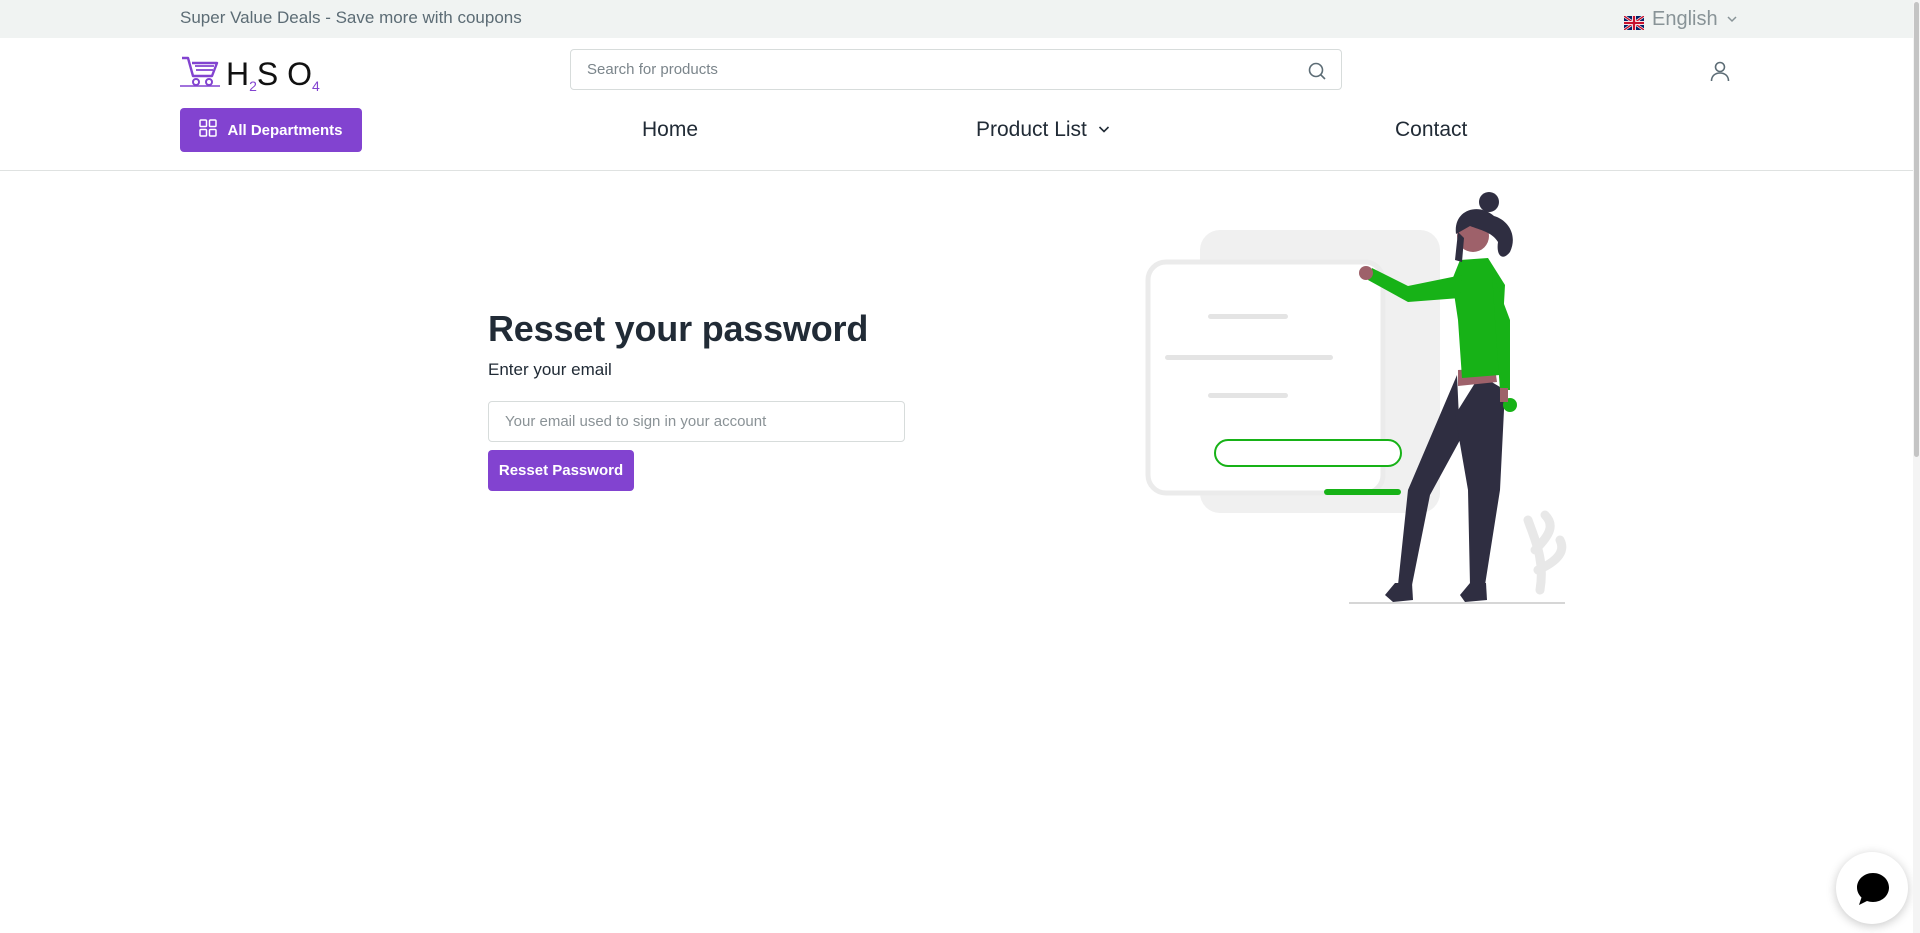 This screenshot has height=933, width=1920. What do you see at coordinates (550, 369) in the screenshot?
I see `form-subtitle: Enter your email` at bounding box center [550, 369].